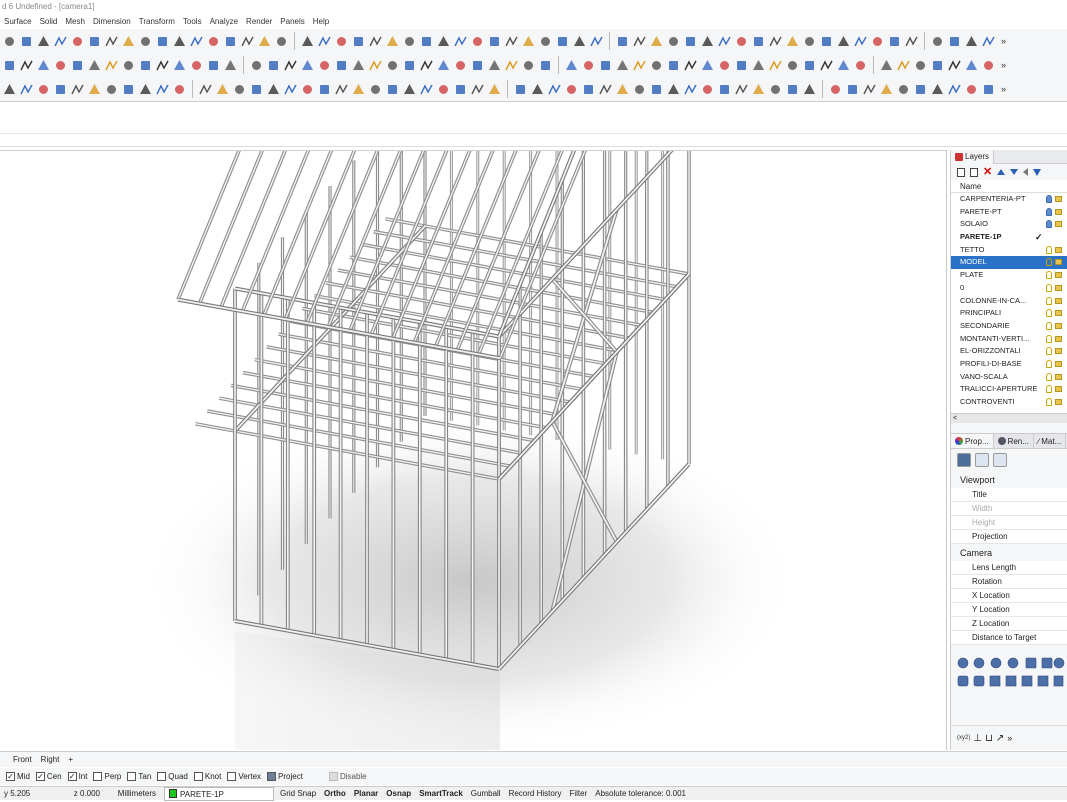 The image size is (1067, 802). Describe the element at coordinates (244, 776) in the screenshot. I see `osnap-vertex: Vertex` at that location.